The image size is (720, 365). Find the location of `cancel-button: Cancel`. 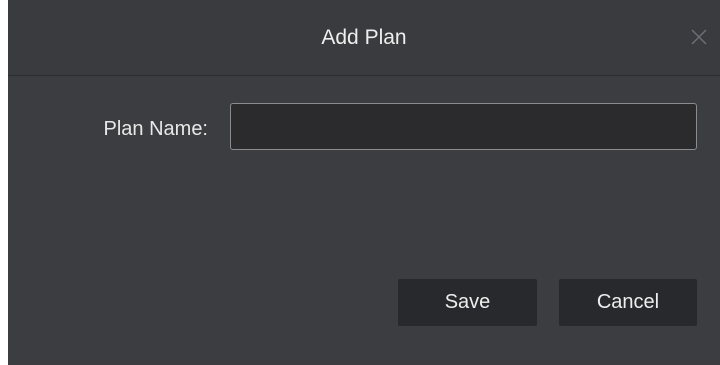

cancel-button: Cancel is located at coordinates (628, 302).